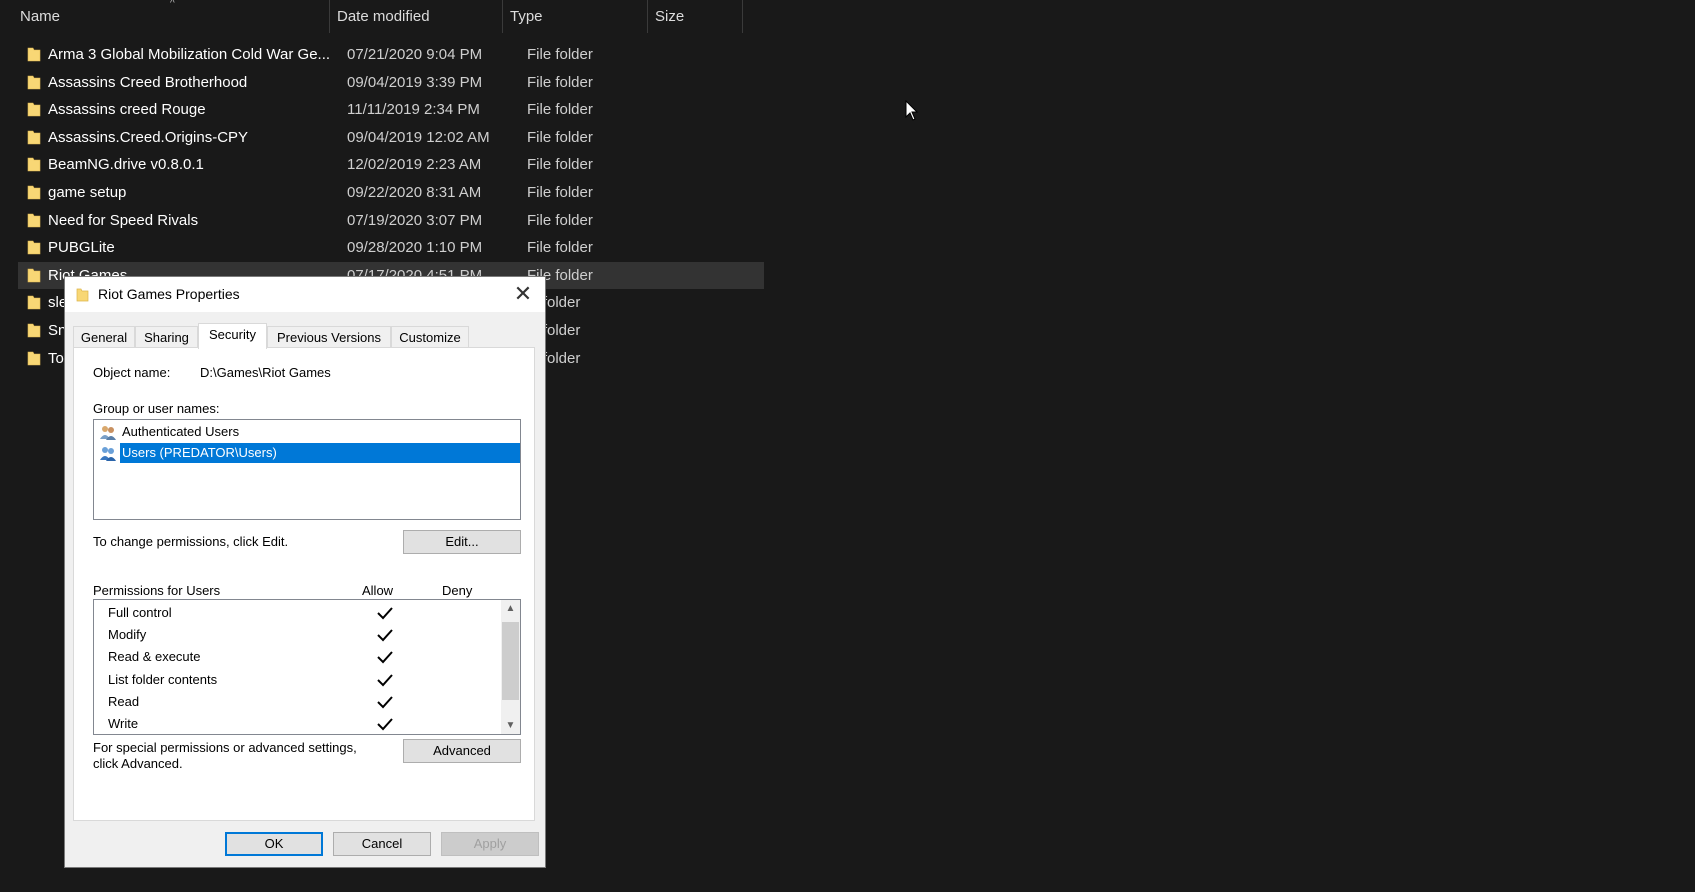 The image size is (1695, 892). I want to click on permission-row: Read & execute, so click(288, 657).